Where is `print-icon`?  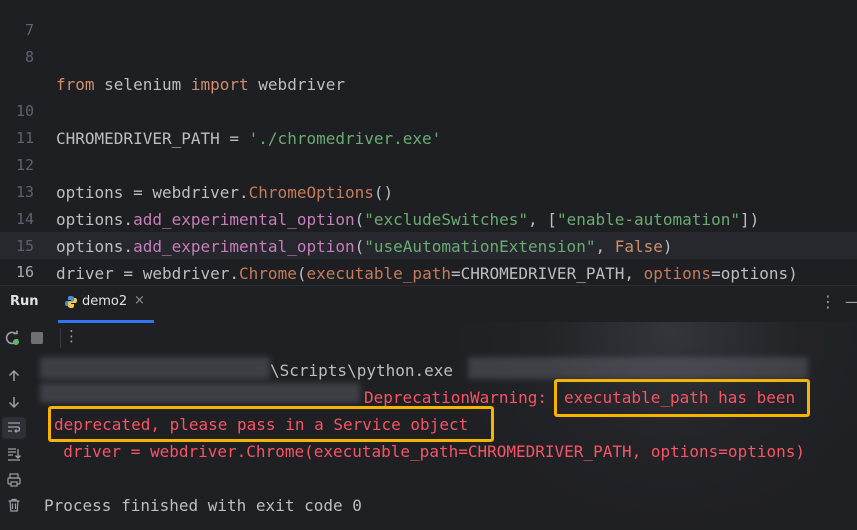 print-icon is located at coordinates (14, 480).